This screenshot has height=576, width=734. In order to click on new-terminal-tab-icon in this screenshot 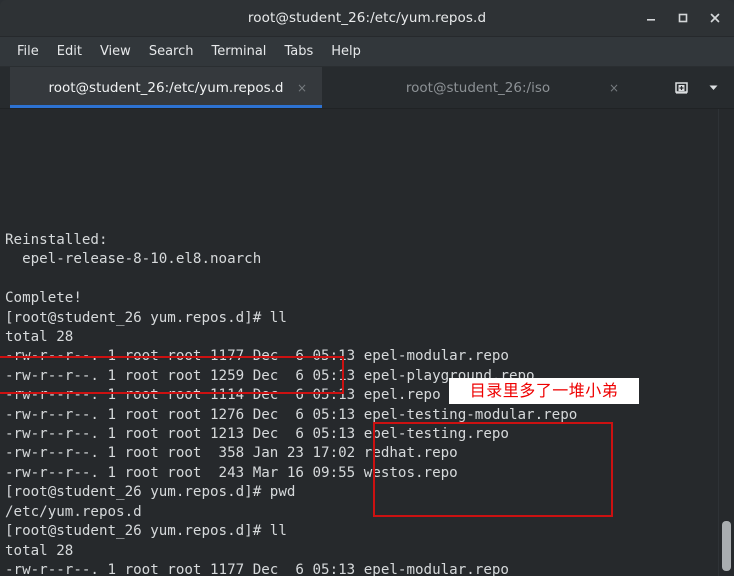, I will do `click(681, 88)`.